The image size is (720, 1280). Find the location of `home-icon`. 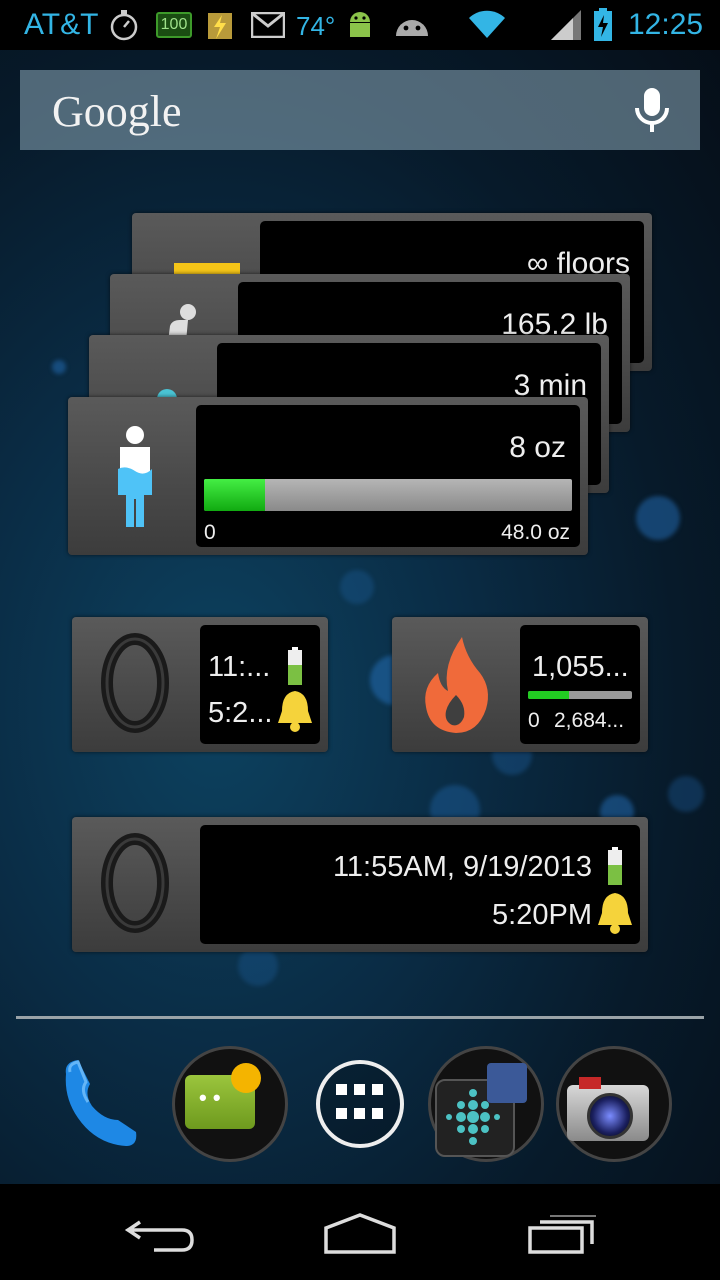

home-icon is located at coordinates (360, 1234).